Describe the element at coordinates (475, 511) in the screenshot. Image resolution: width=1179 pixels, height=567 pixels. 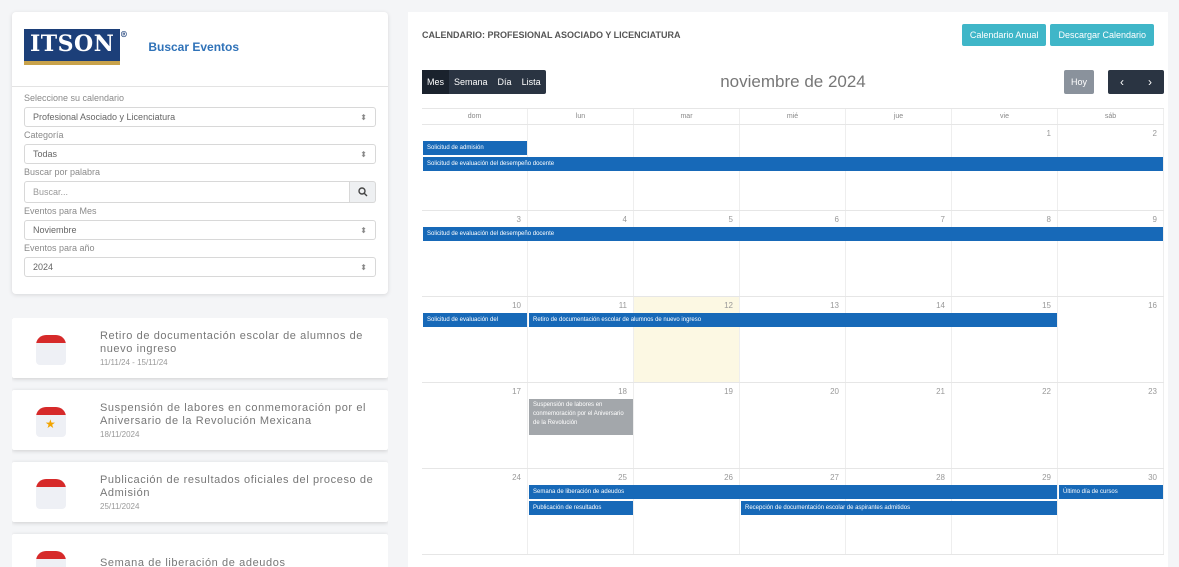
I see `day-cell: 24` at that location.